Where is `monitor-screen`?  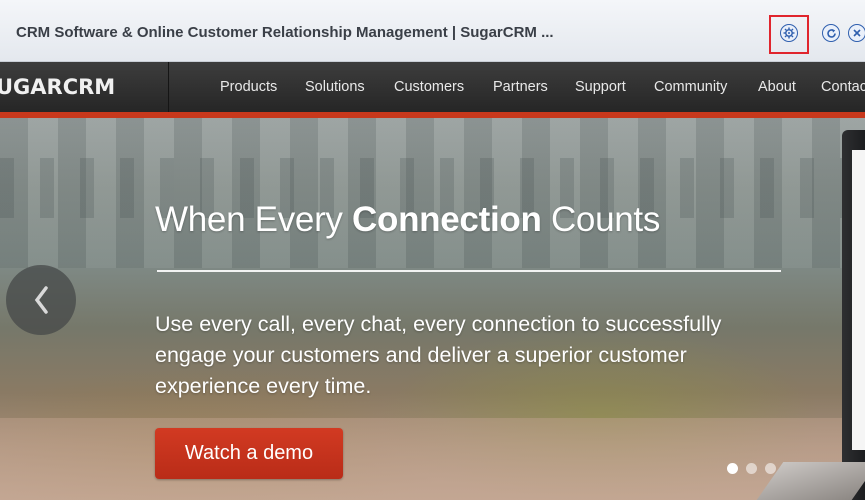
monitor-screen is located at coordinates (858, 300).